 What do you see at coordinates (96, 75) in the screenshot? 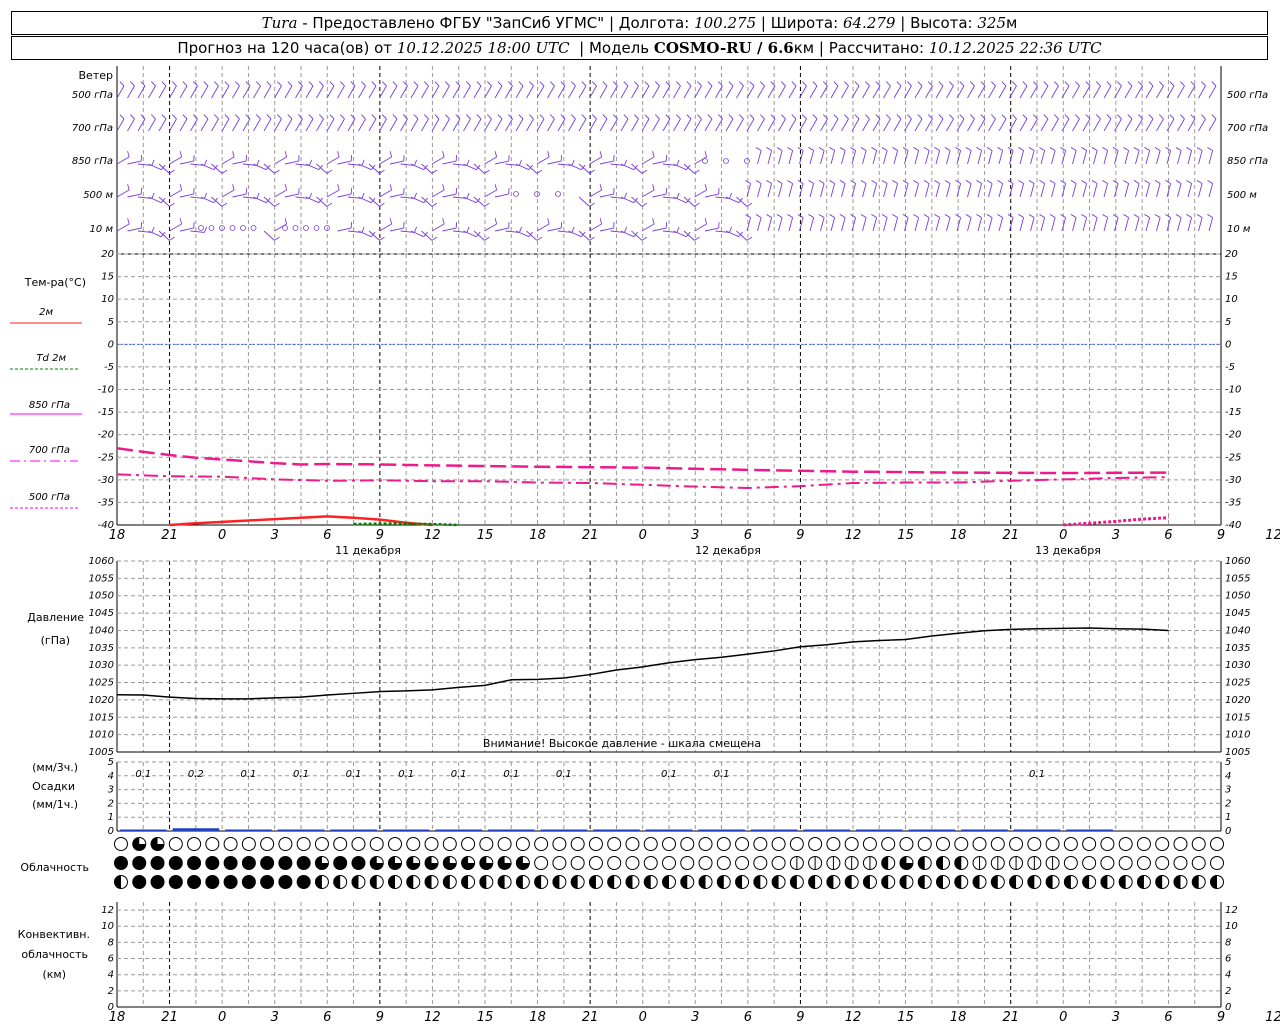
I see `wind-panel-title: Ветер` at bounding box center [96, 75].